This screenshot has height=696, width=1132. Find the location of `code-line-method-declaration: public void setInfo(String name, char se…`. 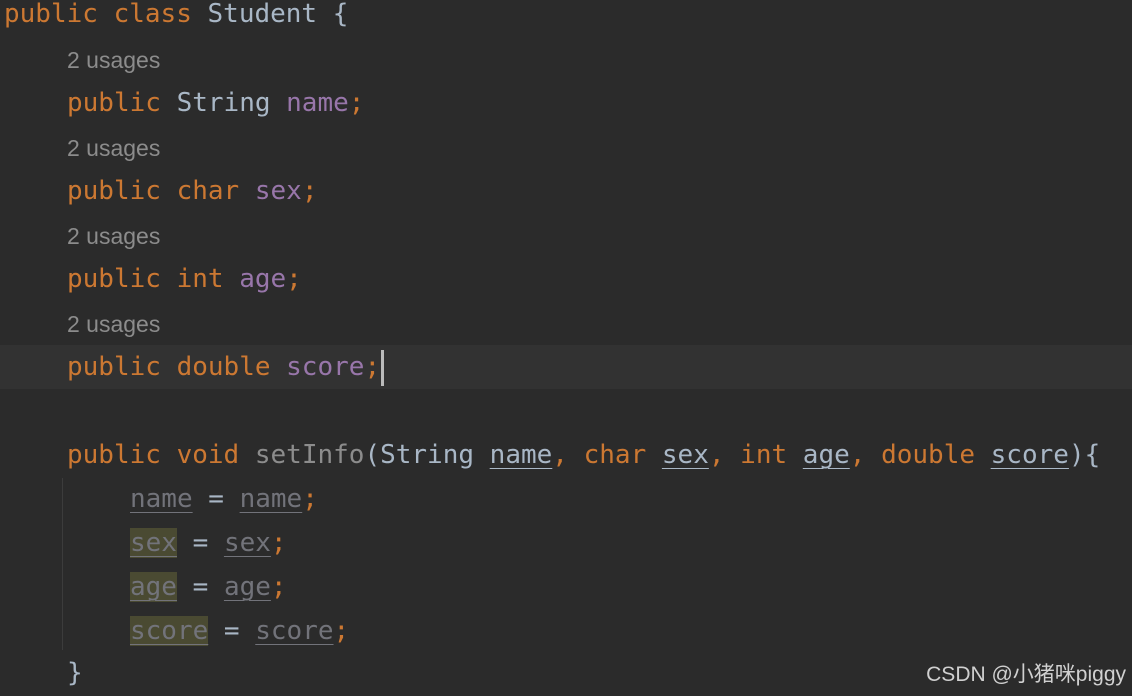

code-line-method-declaration: public void setInfo(String name, char se… is located at coordinates (566, 455).